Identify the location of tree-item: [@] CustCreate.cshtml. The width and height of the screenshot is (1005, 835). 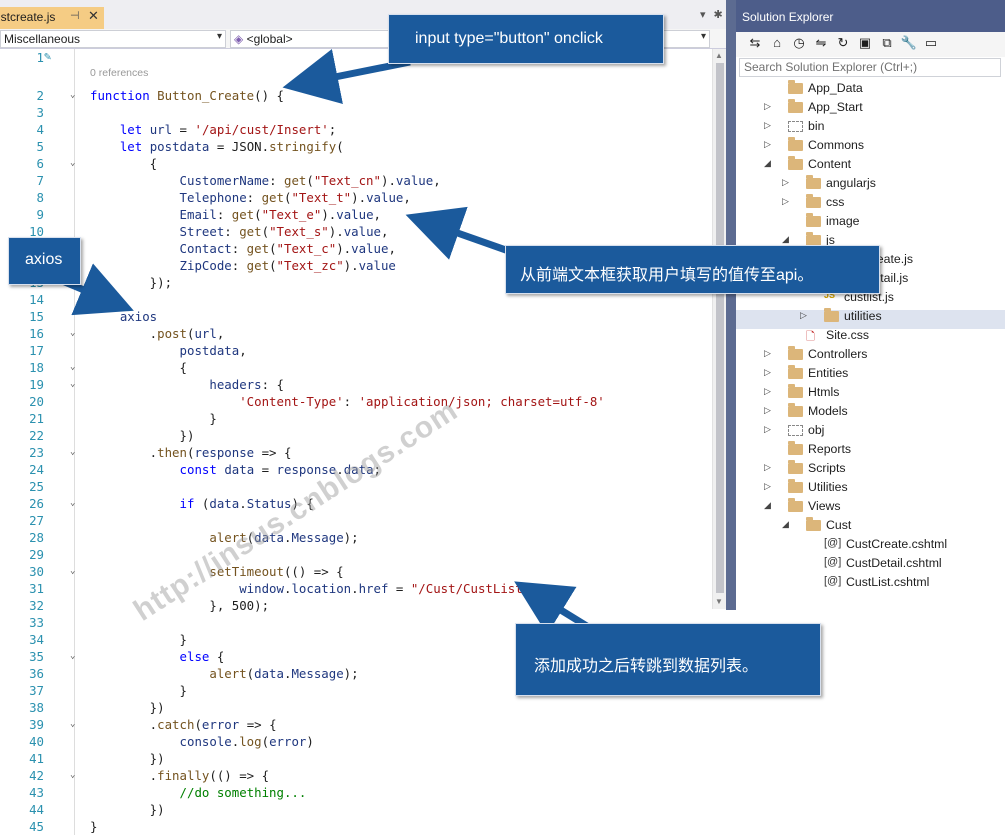
(870, 545).